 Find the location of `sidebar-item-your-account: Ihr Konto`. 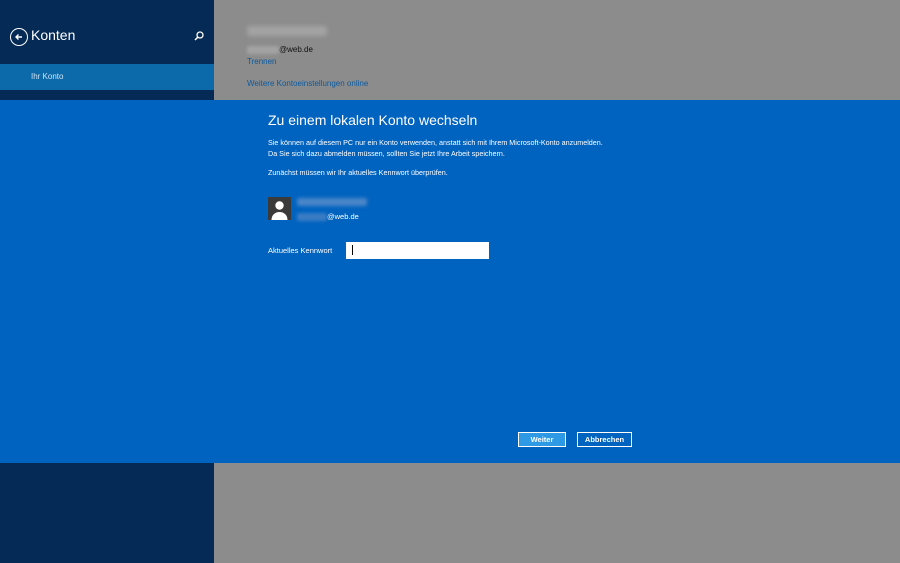

sidebar-item-your-account: Ihr Konto is located at coordinates (107, 77).